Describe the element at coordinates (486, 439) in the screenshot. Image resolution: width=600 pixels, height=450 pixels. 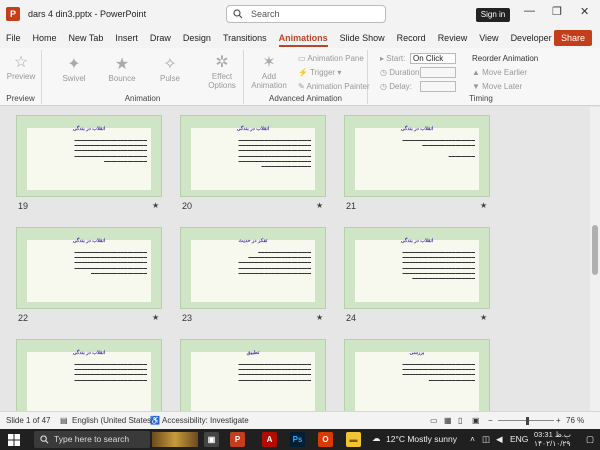
I see `network-icon: ◫` at that location.